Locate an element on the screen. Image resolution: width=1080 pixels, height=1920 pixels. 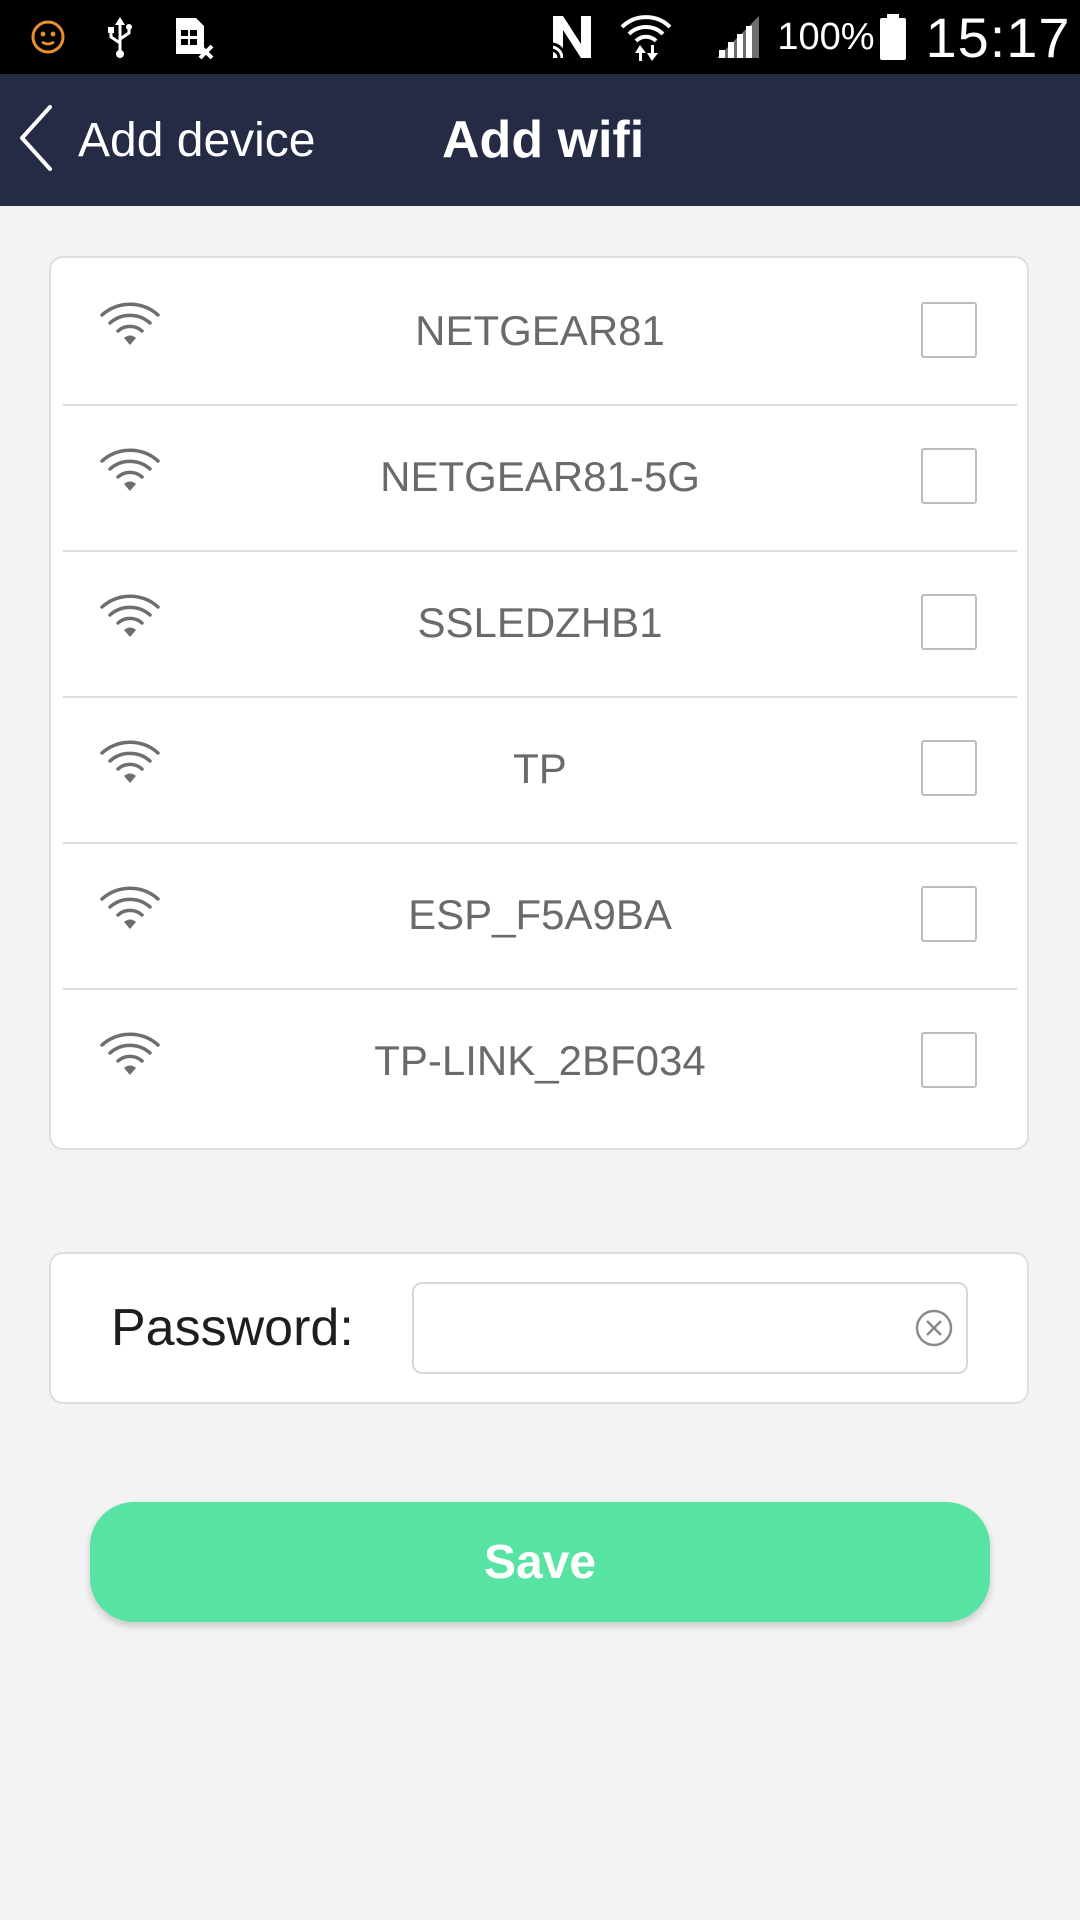
wifi-row: TP is located at coordinates (540, 770).